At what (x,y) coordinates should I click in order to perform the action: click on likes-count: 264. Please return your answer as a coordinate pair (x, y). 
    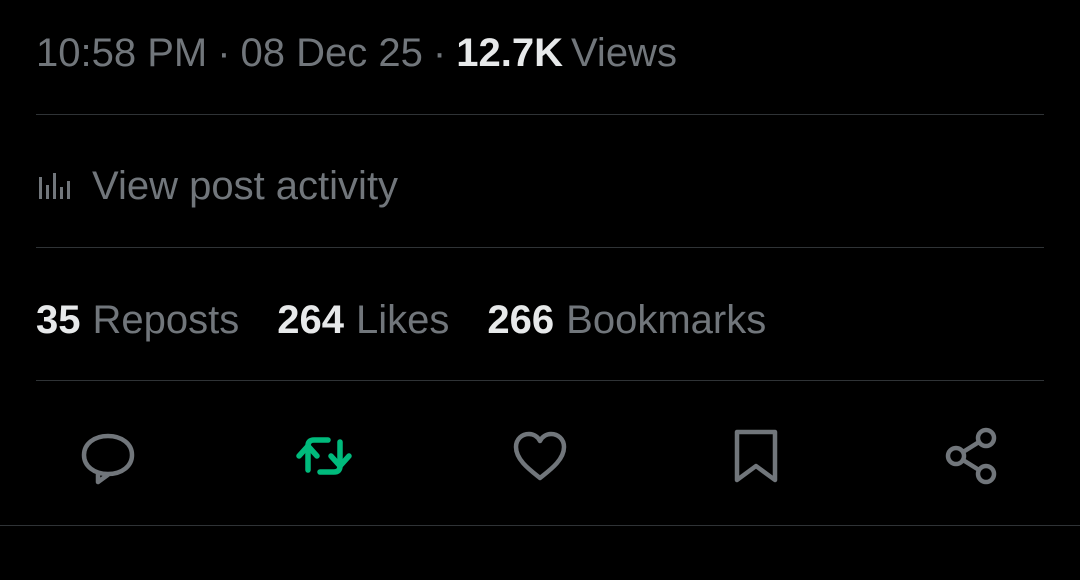
    Looking at the image, I should click on (310, 319).